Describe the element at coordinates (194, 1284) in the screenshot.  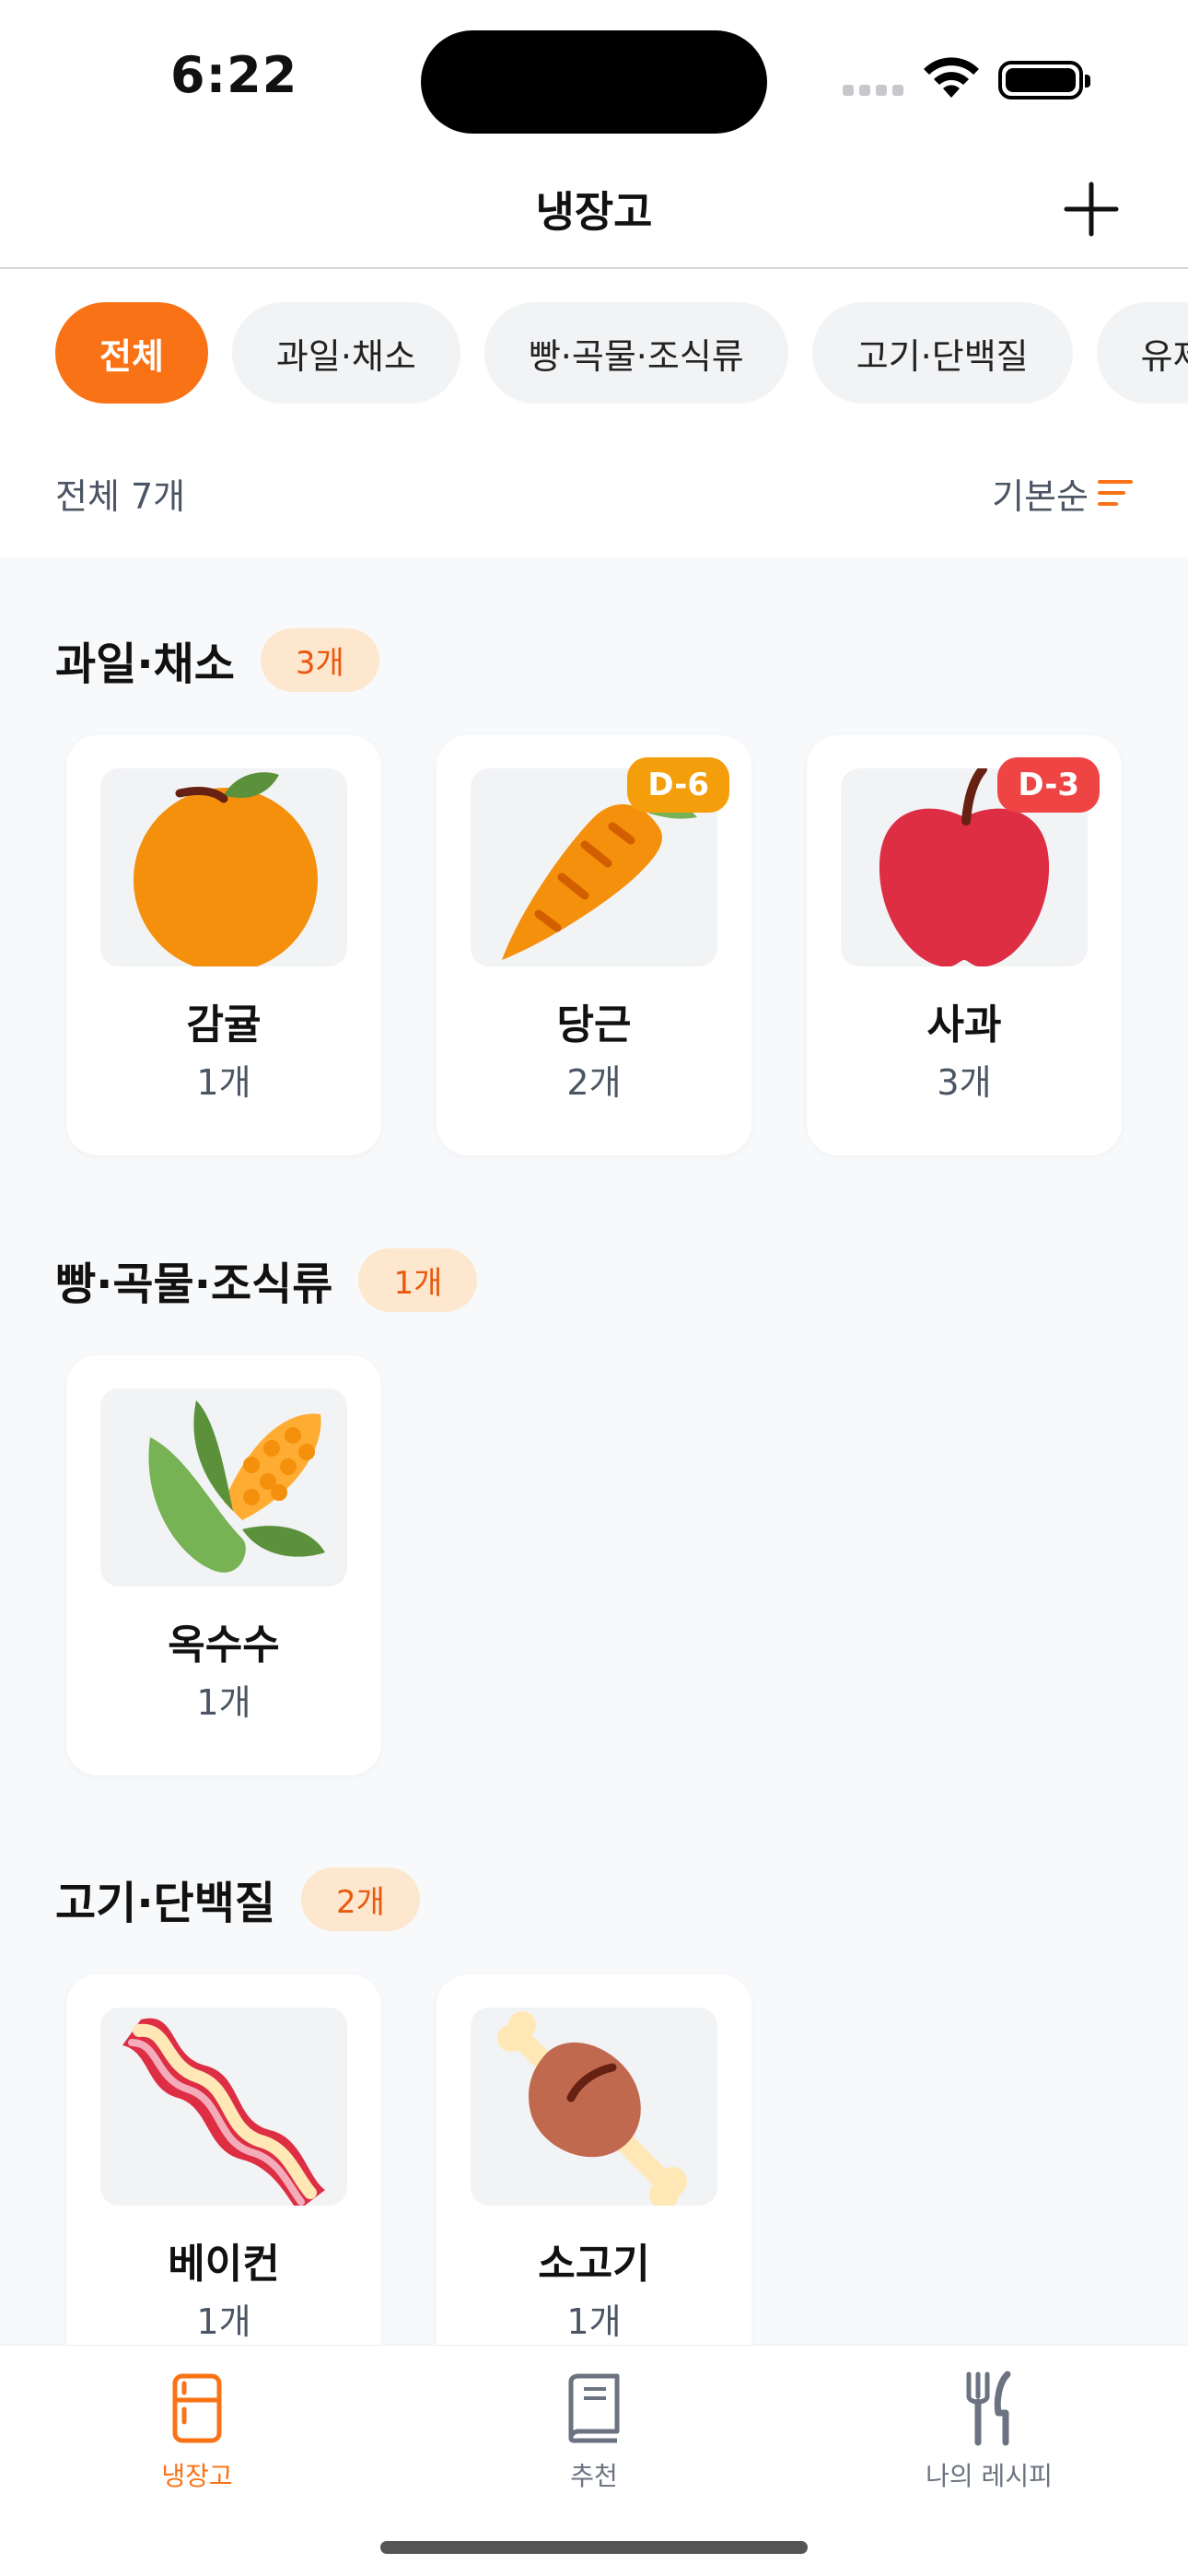
I see `section-title: 빵·곡물·조식류` at that location.